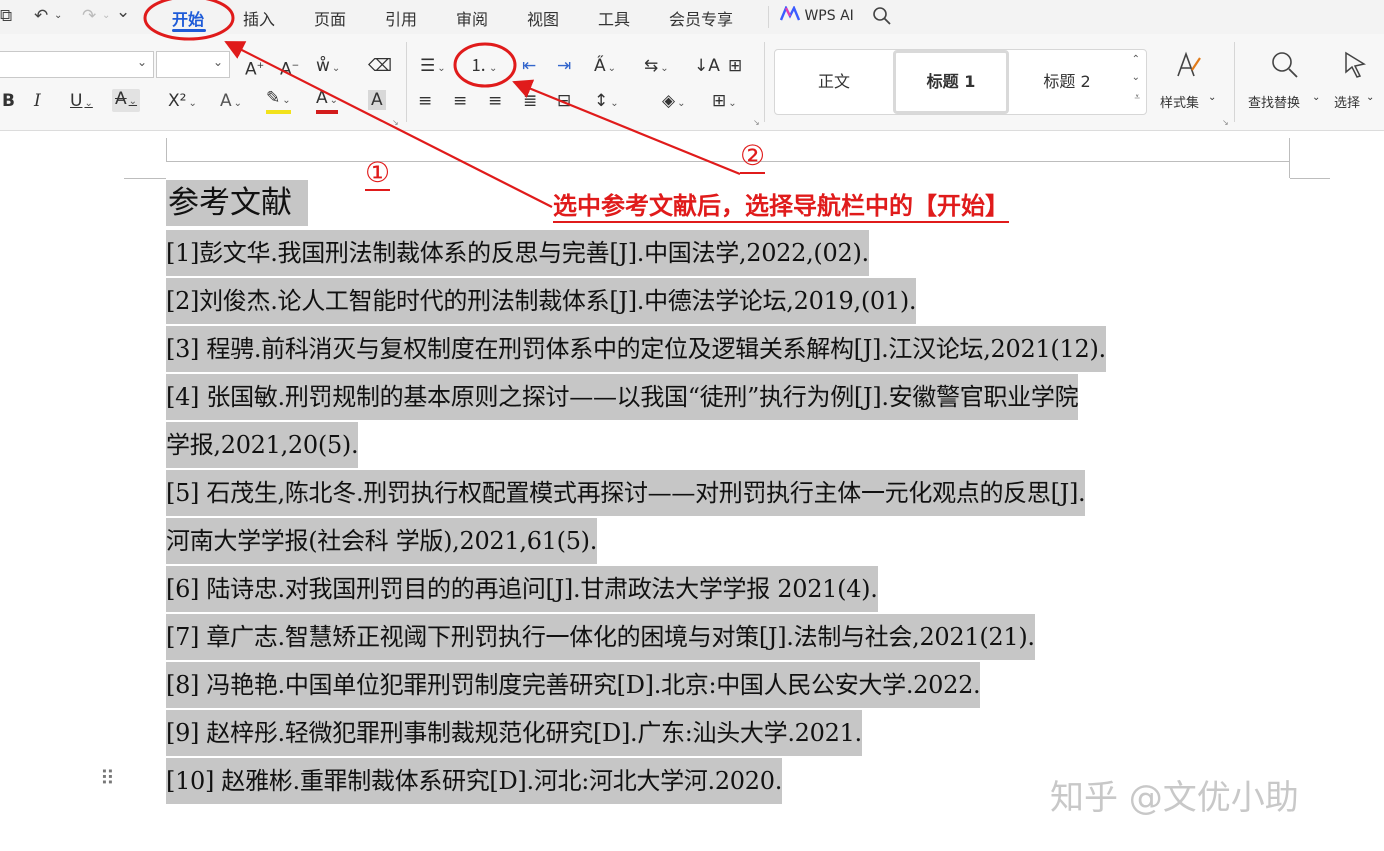 This screenshot has width=1384, height=851. What do you see at coordinates (673, 102) in the screenshot?
I see `paragraph-shading-icon: ◈ ⌄` at bounding box center [673, 102].